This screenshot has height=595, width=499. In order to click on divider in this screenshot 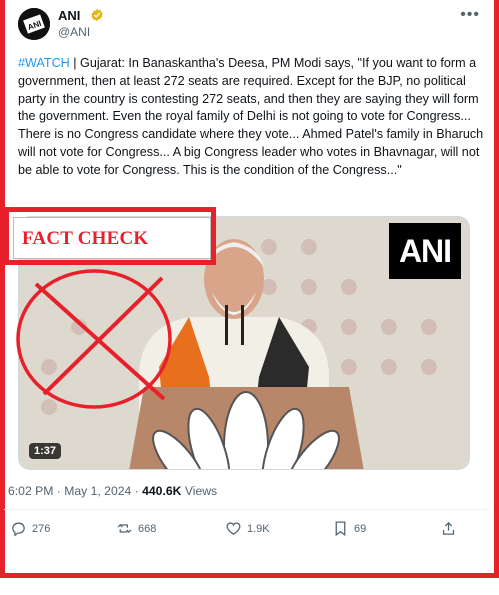, I will do `click(247, 509)`.